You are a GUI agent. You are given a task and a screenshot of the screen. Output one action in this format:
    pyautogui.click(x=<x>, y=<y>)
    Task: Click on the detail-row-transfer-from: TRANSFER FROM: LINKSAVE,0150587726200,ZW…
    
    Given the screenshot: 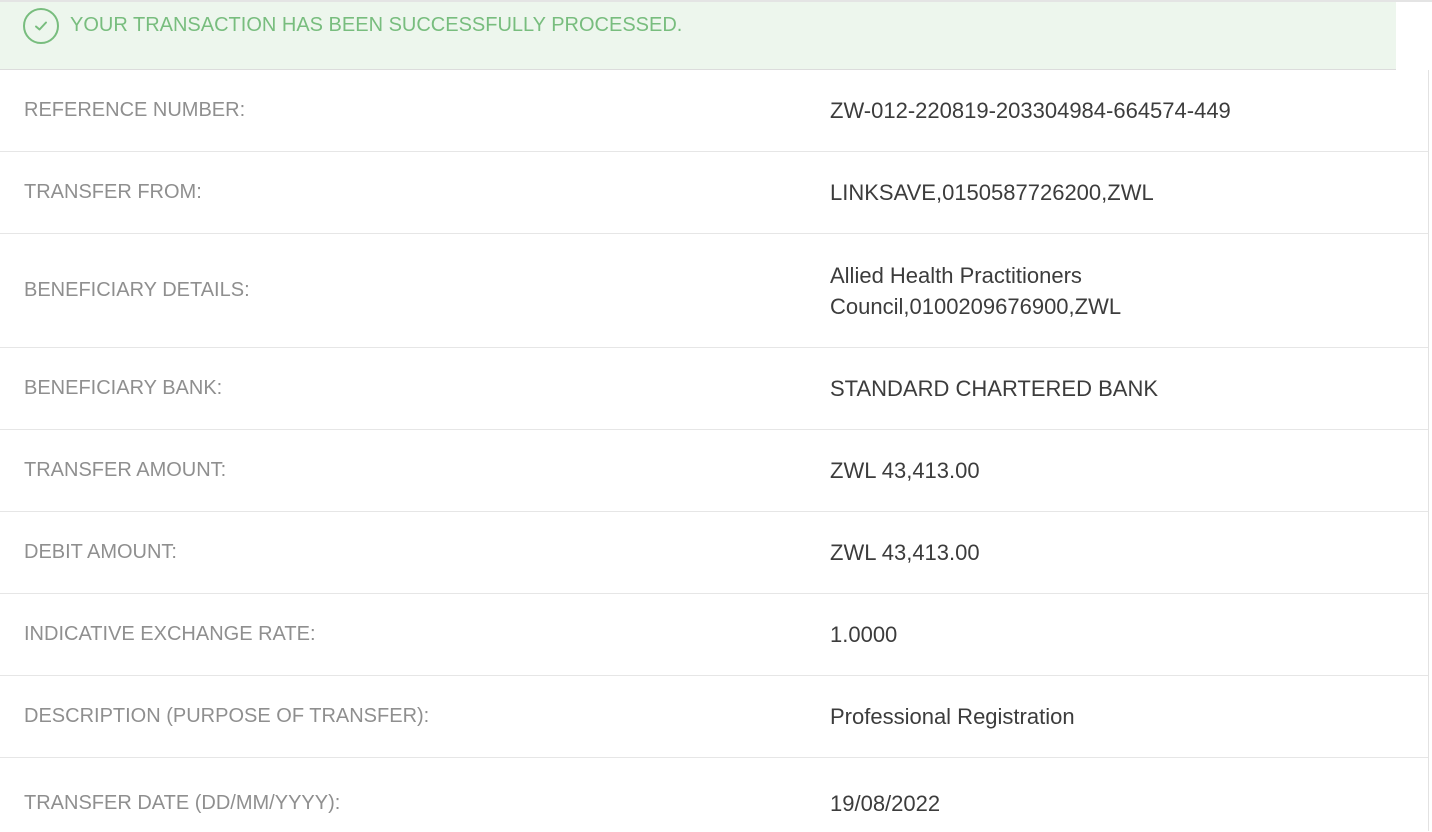 What is the action you would take?
    pyautogui.click(x=714, y=193)
    